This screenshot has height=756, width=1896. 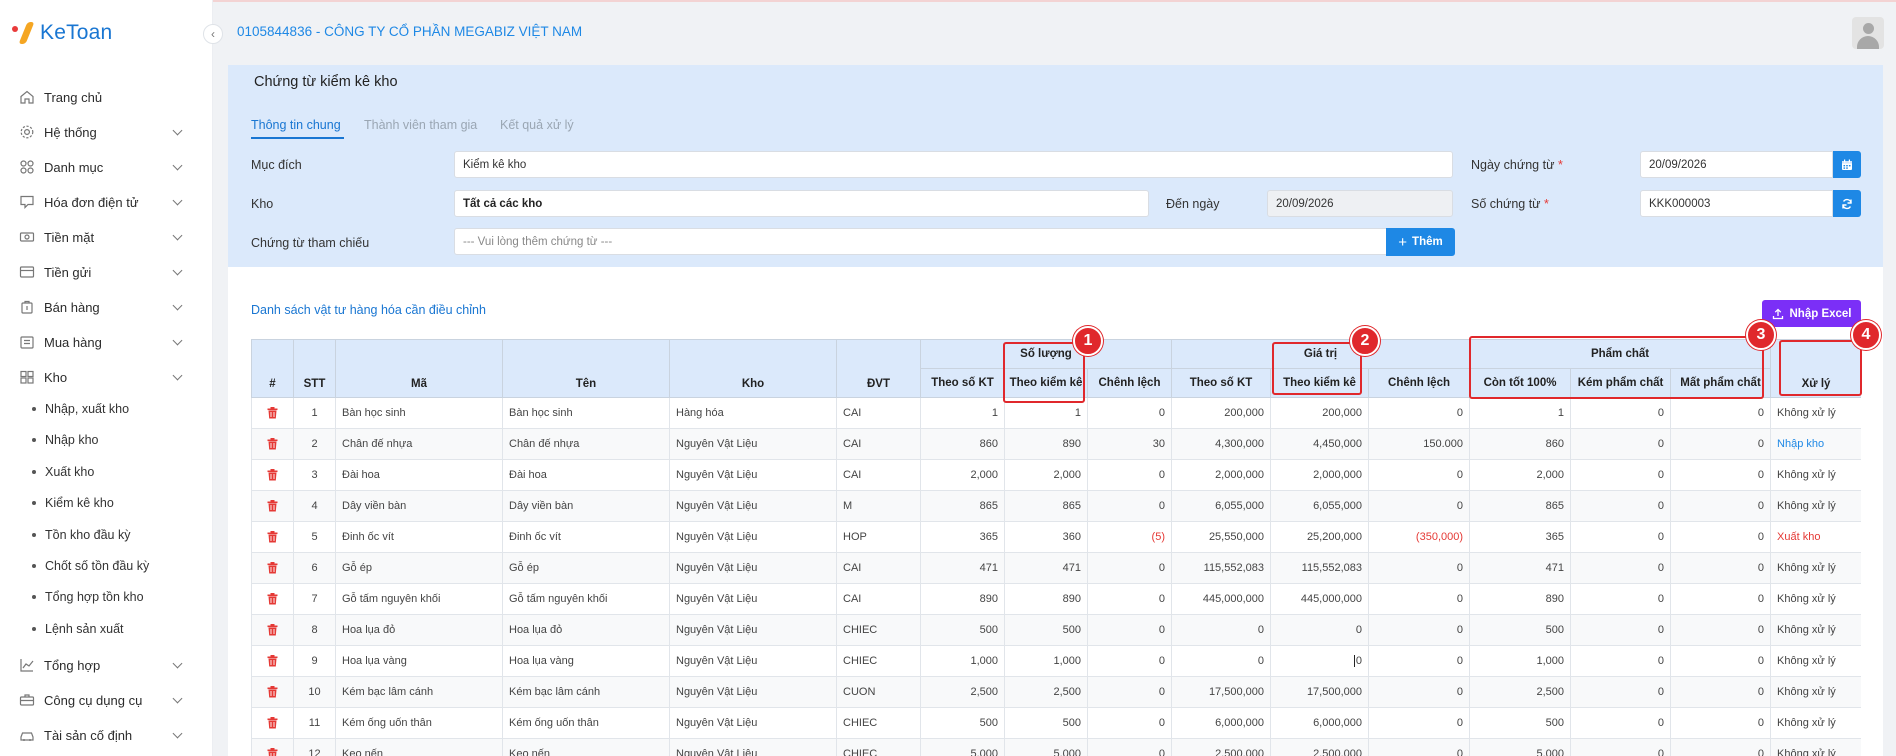 What do you see at coordinates (106, 97) in the screenshot?
I see `sidebar-item-trang-chu: Trang chủ` at bounding box center [106, 97].